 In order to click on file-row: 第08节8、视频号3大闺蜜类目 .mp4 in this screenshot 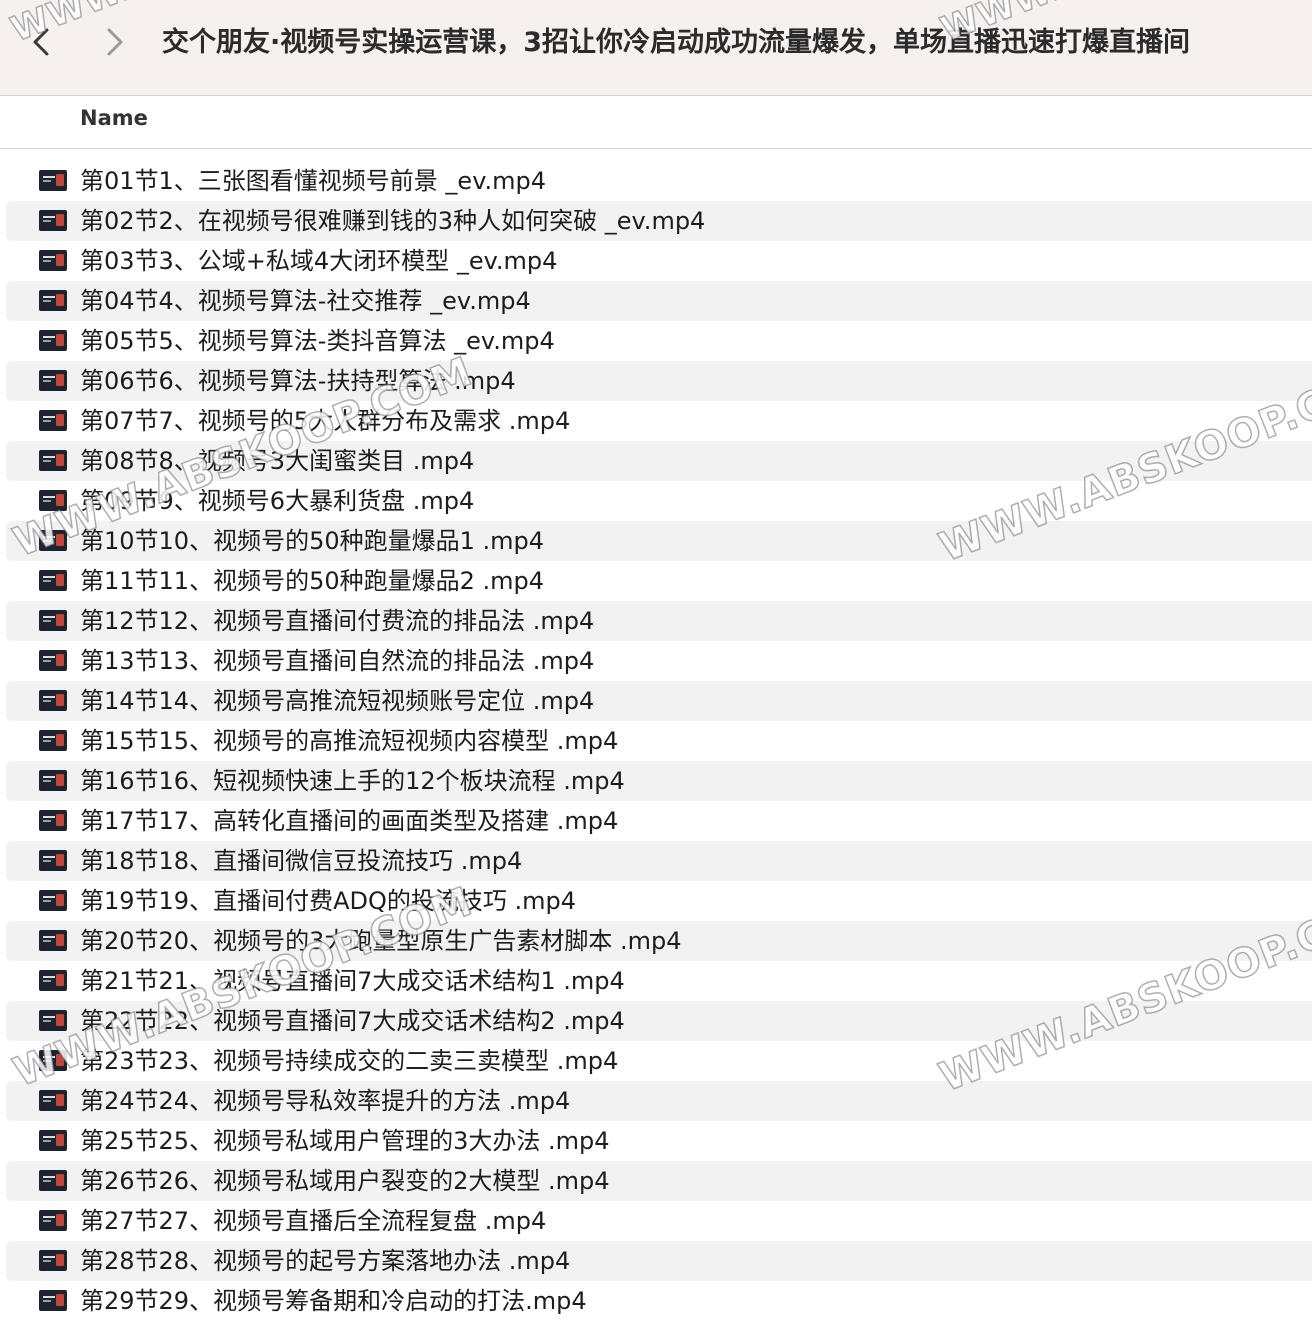, I will do `click(659, 461)`.